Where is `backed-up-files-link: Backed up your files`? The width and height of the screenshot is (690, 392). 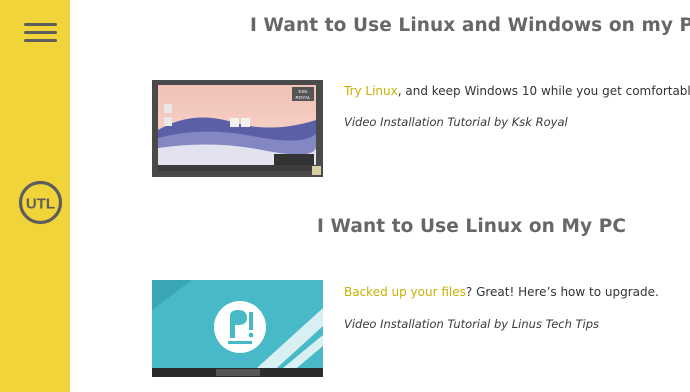
backed-up-files-link: Backed up your files is located at coordinates (405, 292).